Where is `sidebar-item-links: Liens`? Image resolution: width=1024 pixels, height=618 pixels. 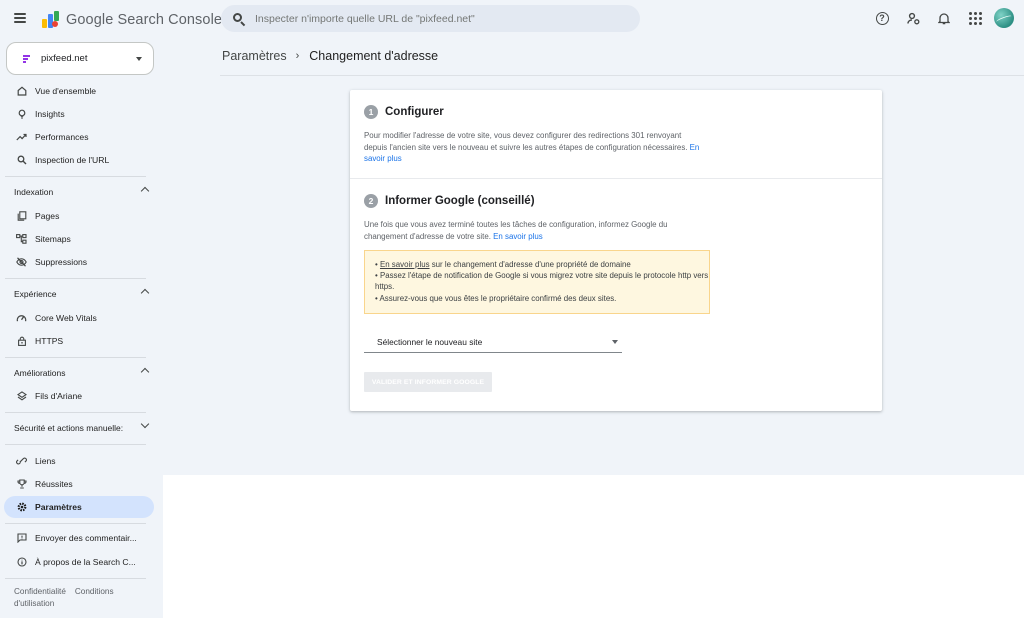 sidebar-item-links: Liens is located at coordinates (79, 461).